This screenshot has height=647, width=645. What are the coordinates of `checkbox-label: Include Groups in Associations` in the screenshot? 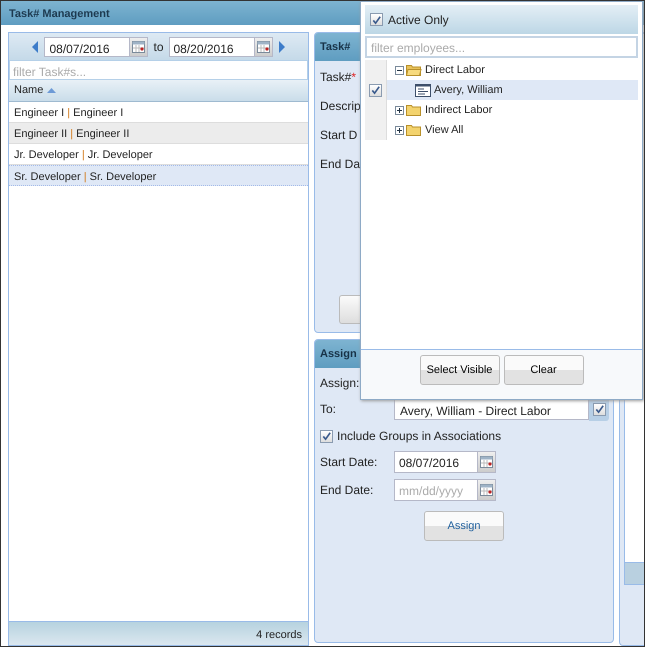 It's located at (419, 436).